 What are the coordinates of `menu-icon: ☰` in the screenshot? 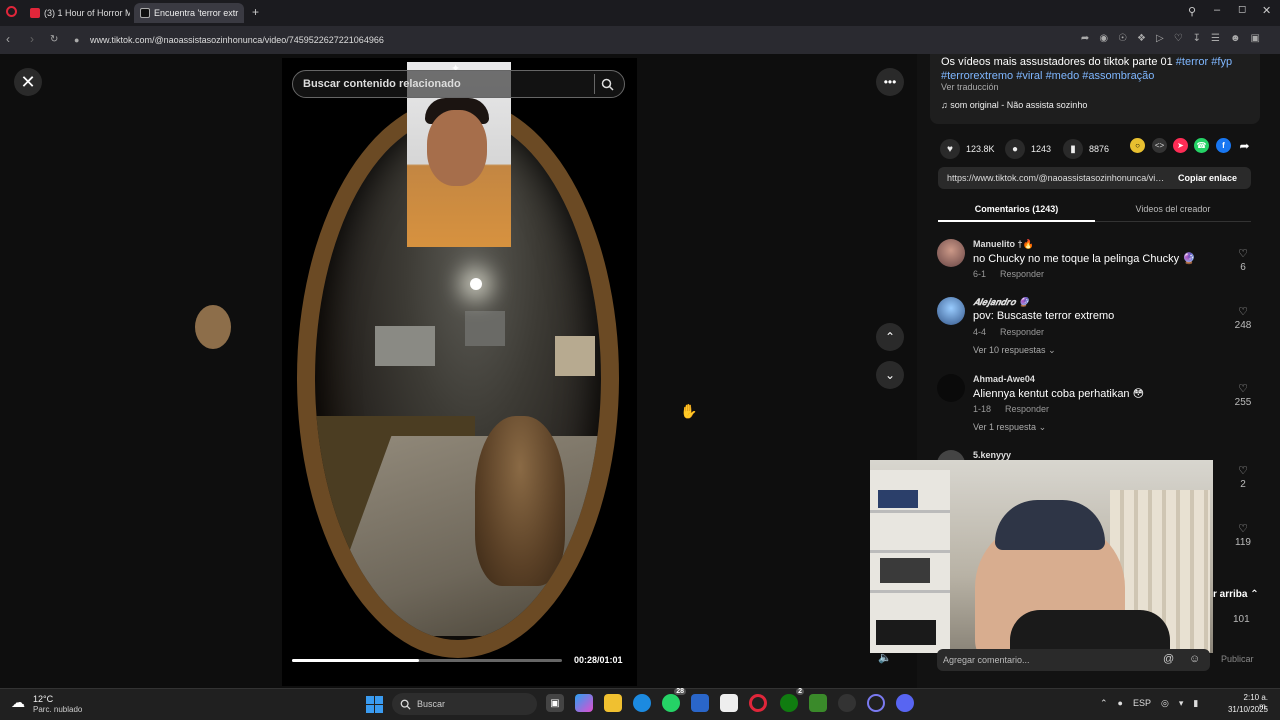 It's located at (1215, 38).